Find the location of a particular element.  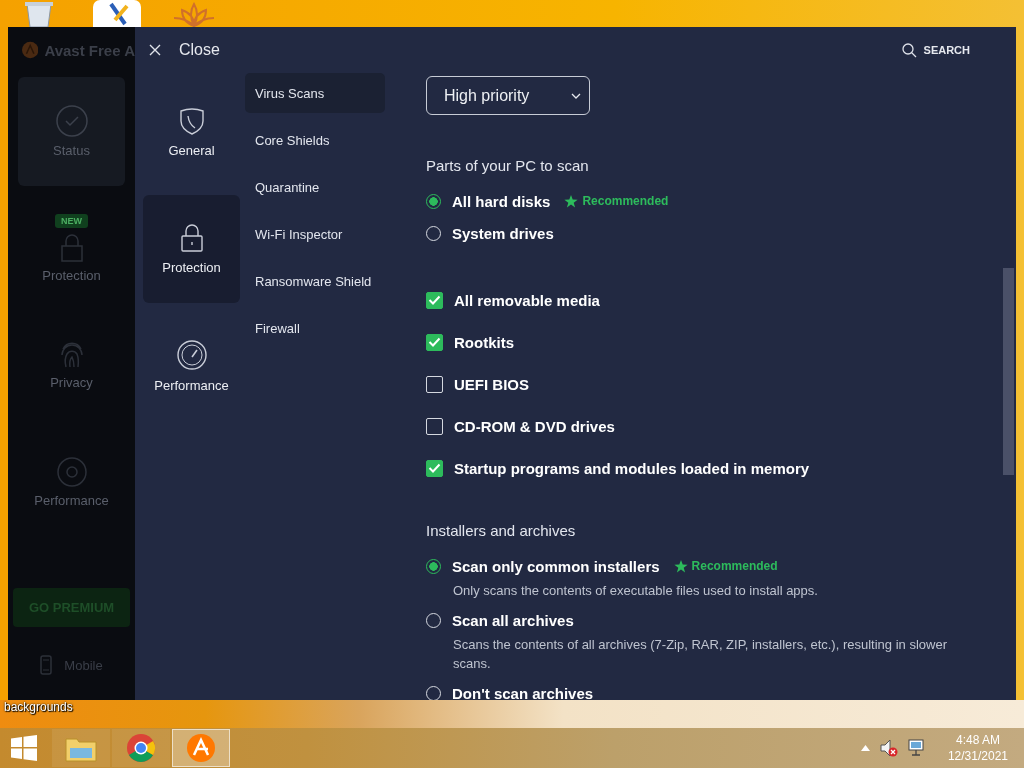

category-tab: Performance is located at coordinates (191, 366).